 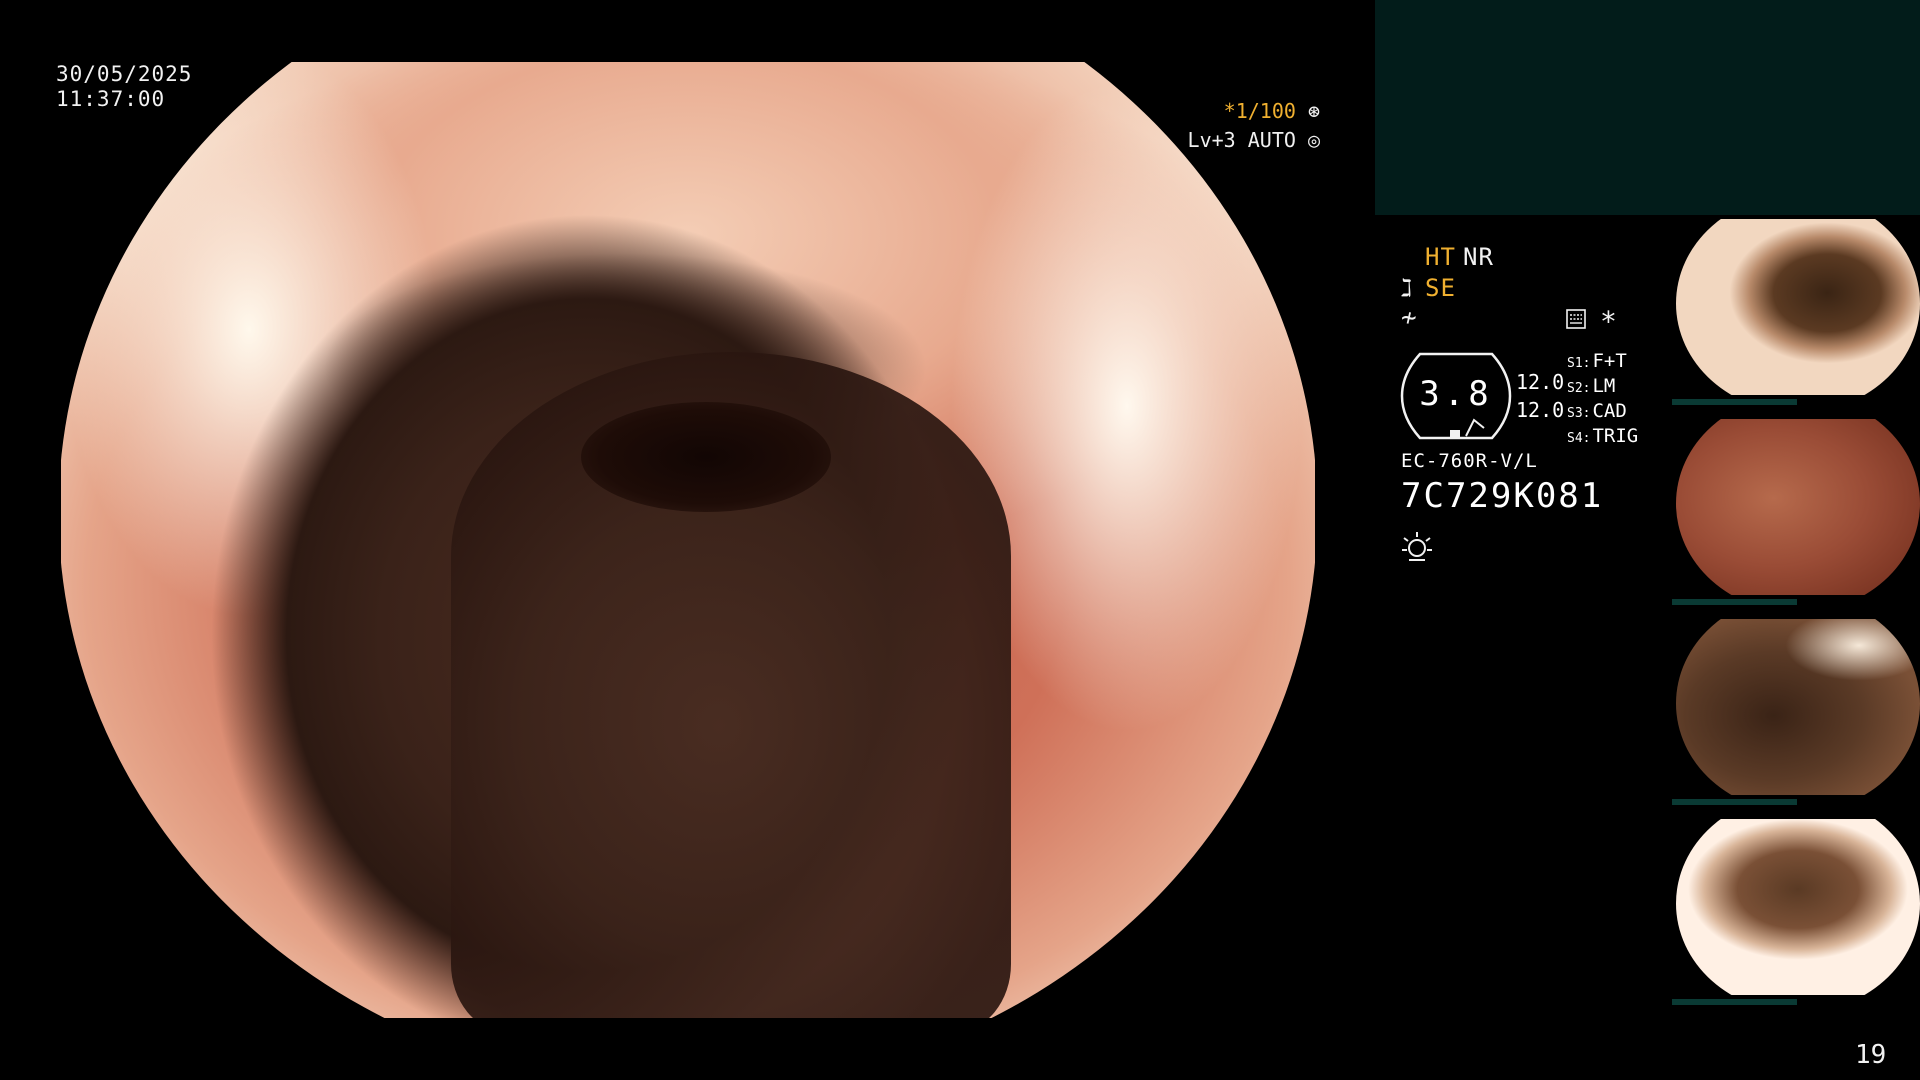 What do you see at coordinates (1440, 288) in the screenshot?
I see `se-indicator: SE` at bounding box center [1440, 288].